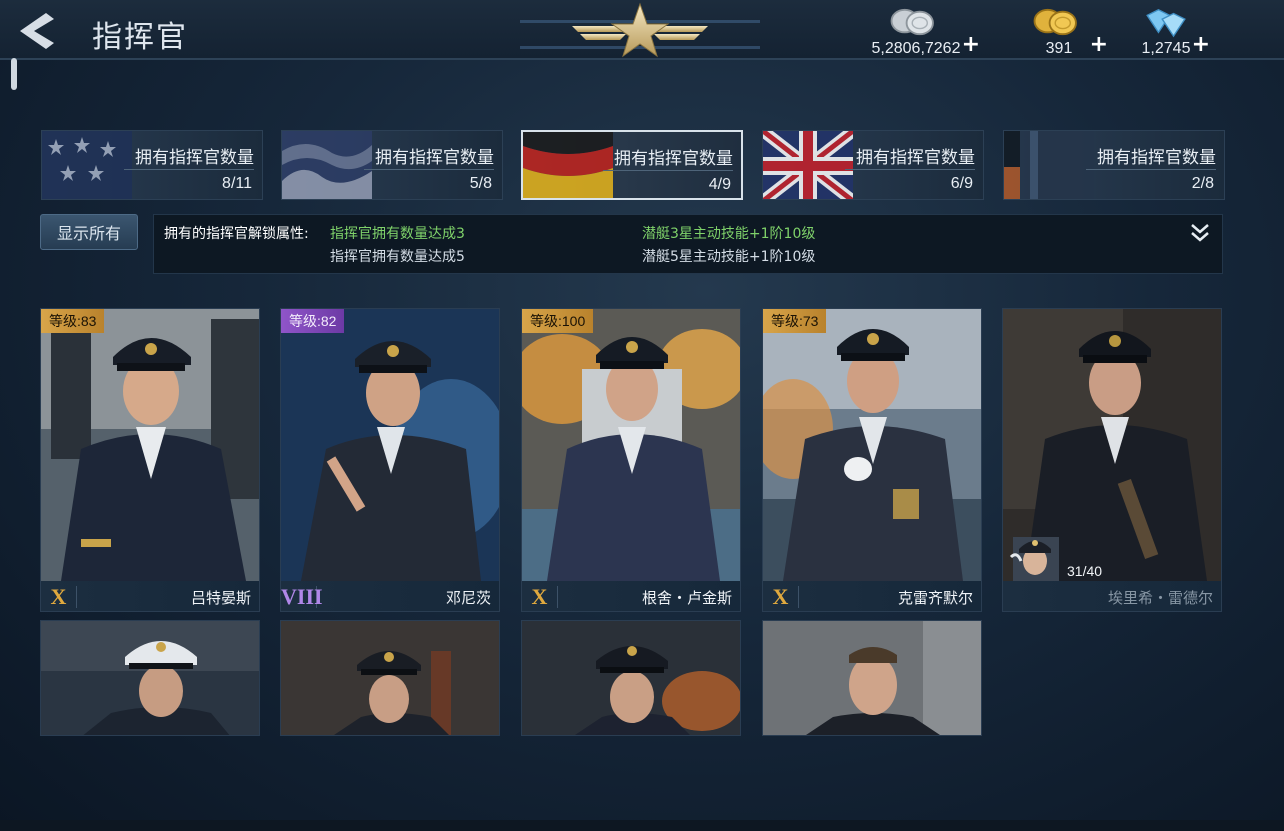 This screenshot has height=831, width=1284. What do you see at coordinates (631, 596) in the screenshot?
I see `commander-namebar: X 根舍・卢金斯` at bounding box center [631, 596].